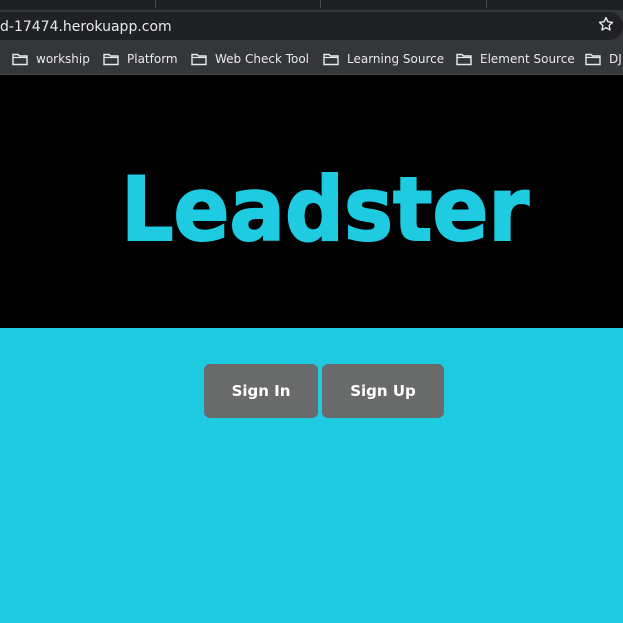  I want to click on browser-toolbar: d-17474.herokuapp.com, so click(311, 27).